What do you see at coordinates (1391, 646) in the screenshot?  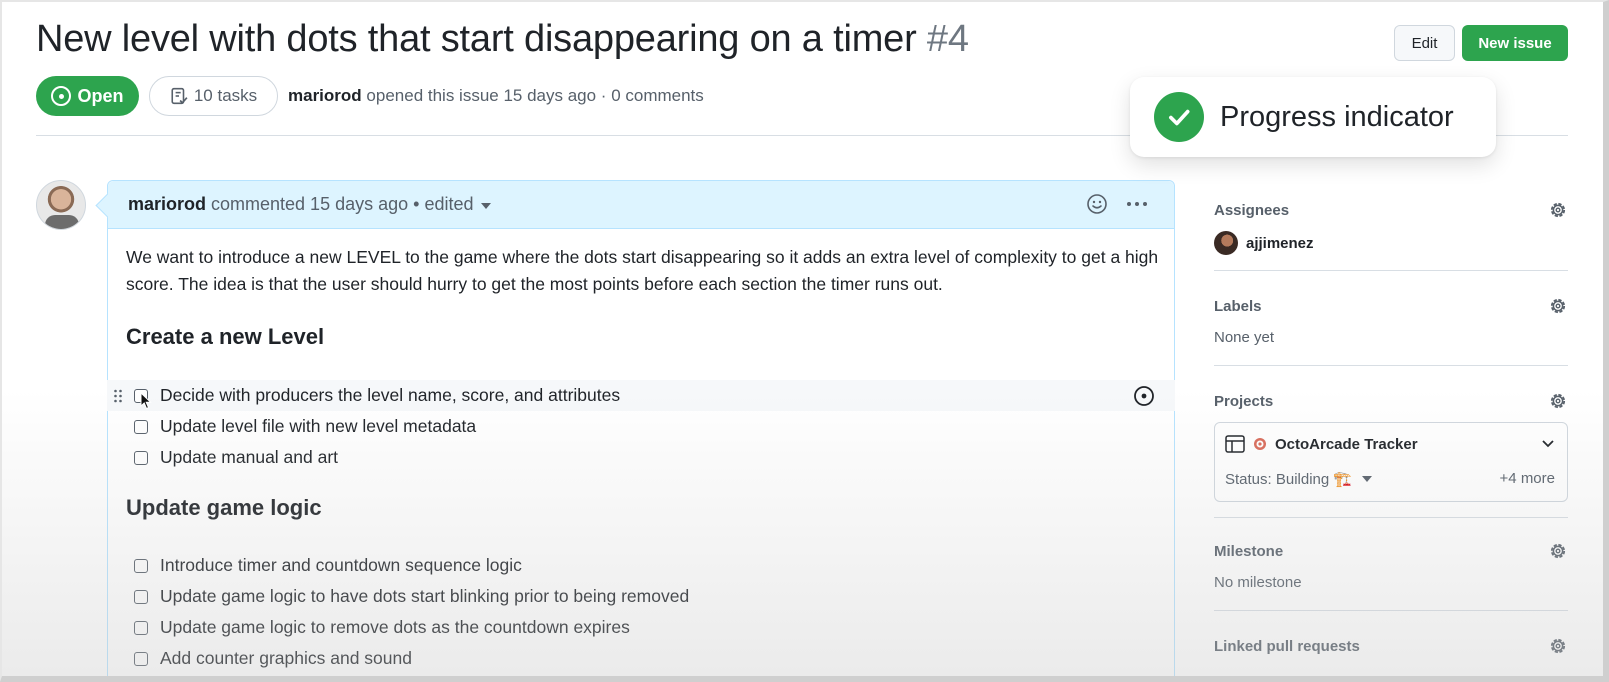 I see `linked-prs-section: Linked pull requests` at bounding box center [1391, 646].